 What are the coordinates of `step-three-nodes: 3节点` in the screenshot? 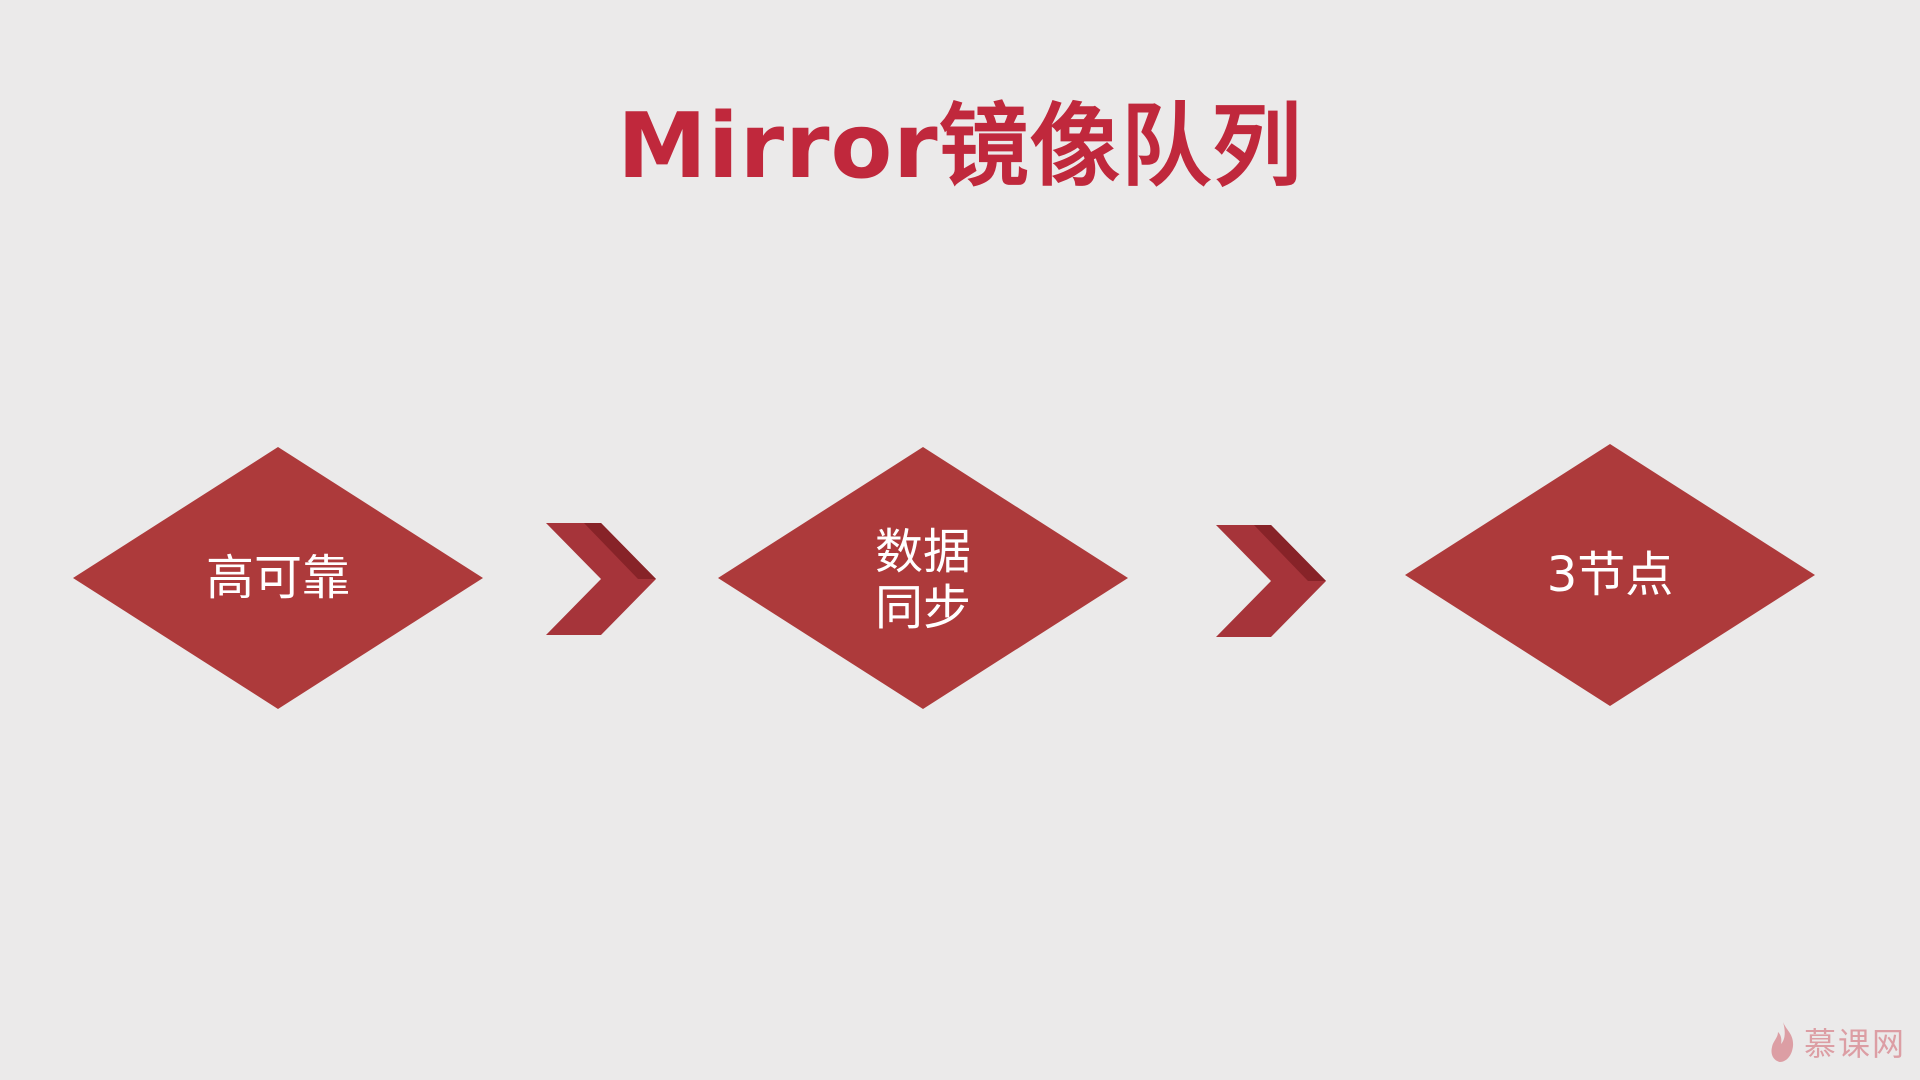 It's located at (1610, 575).